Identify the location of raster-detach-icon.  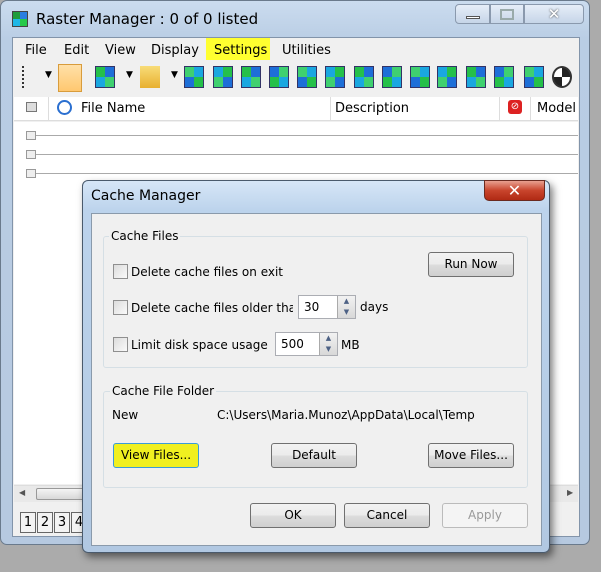
(307, 77).